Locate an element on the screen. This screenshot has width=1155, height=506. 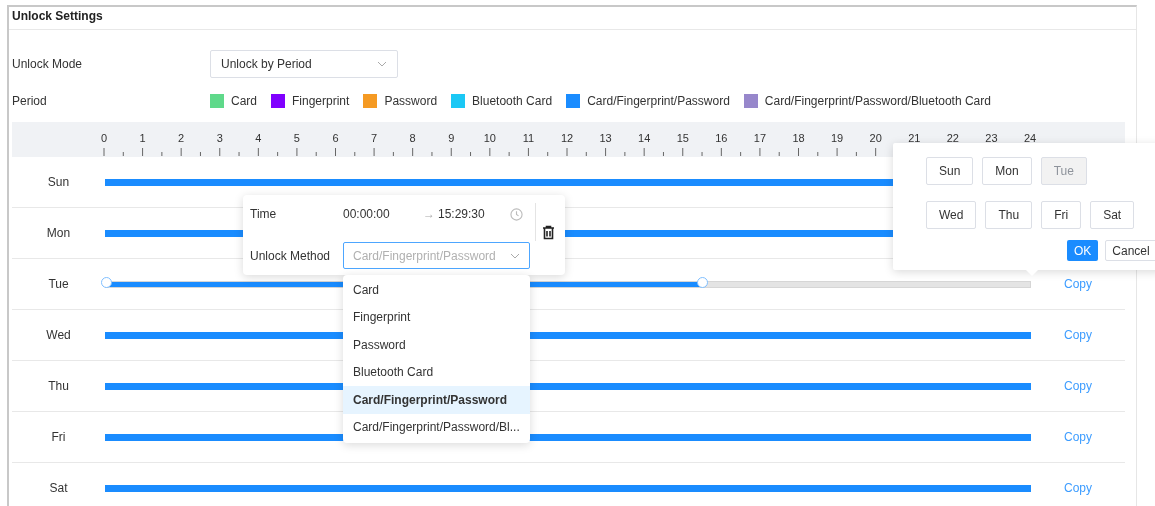
hour-label: 1 is located at coordinates (142, 138).